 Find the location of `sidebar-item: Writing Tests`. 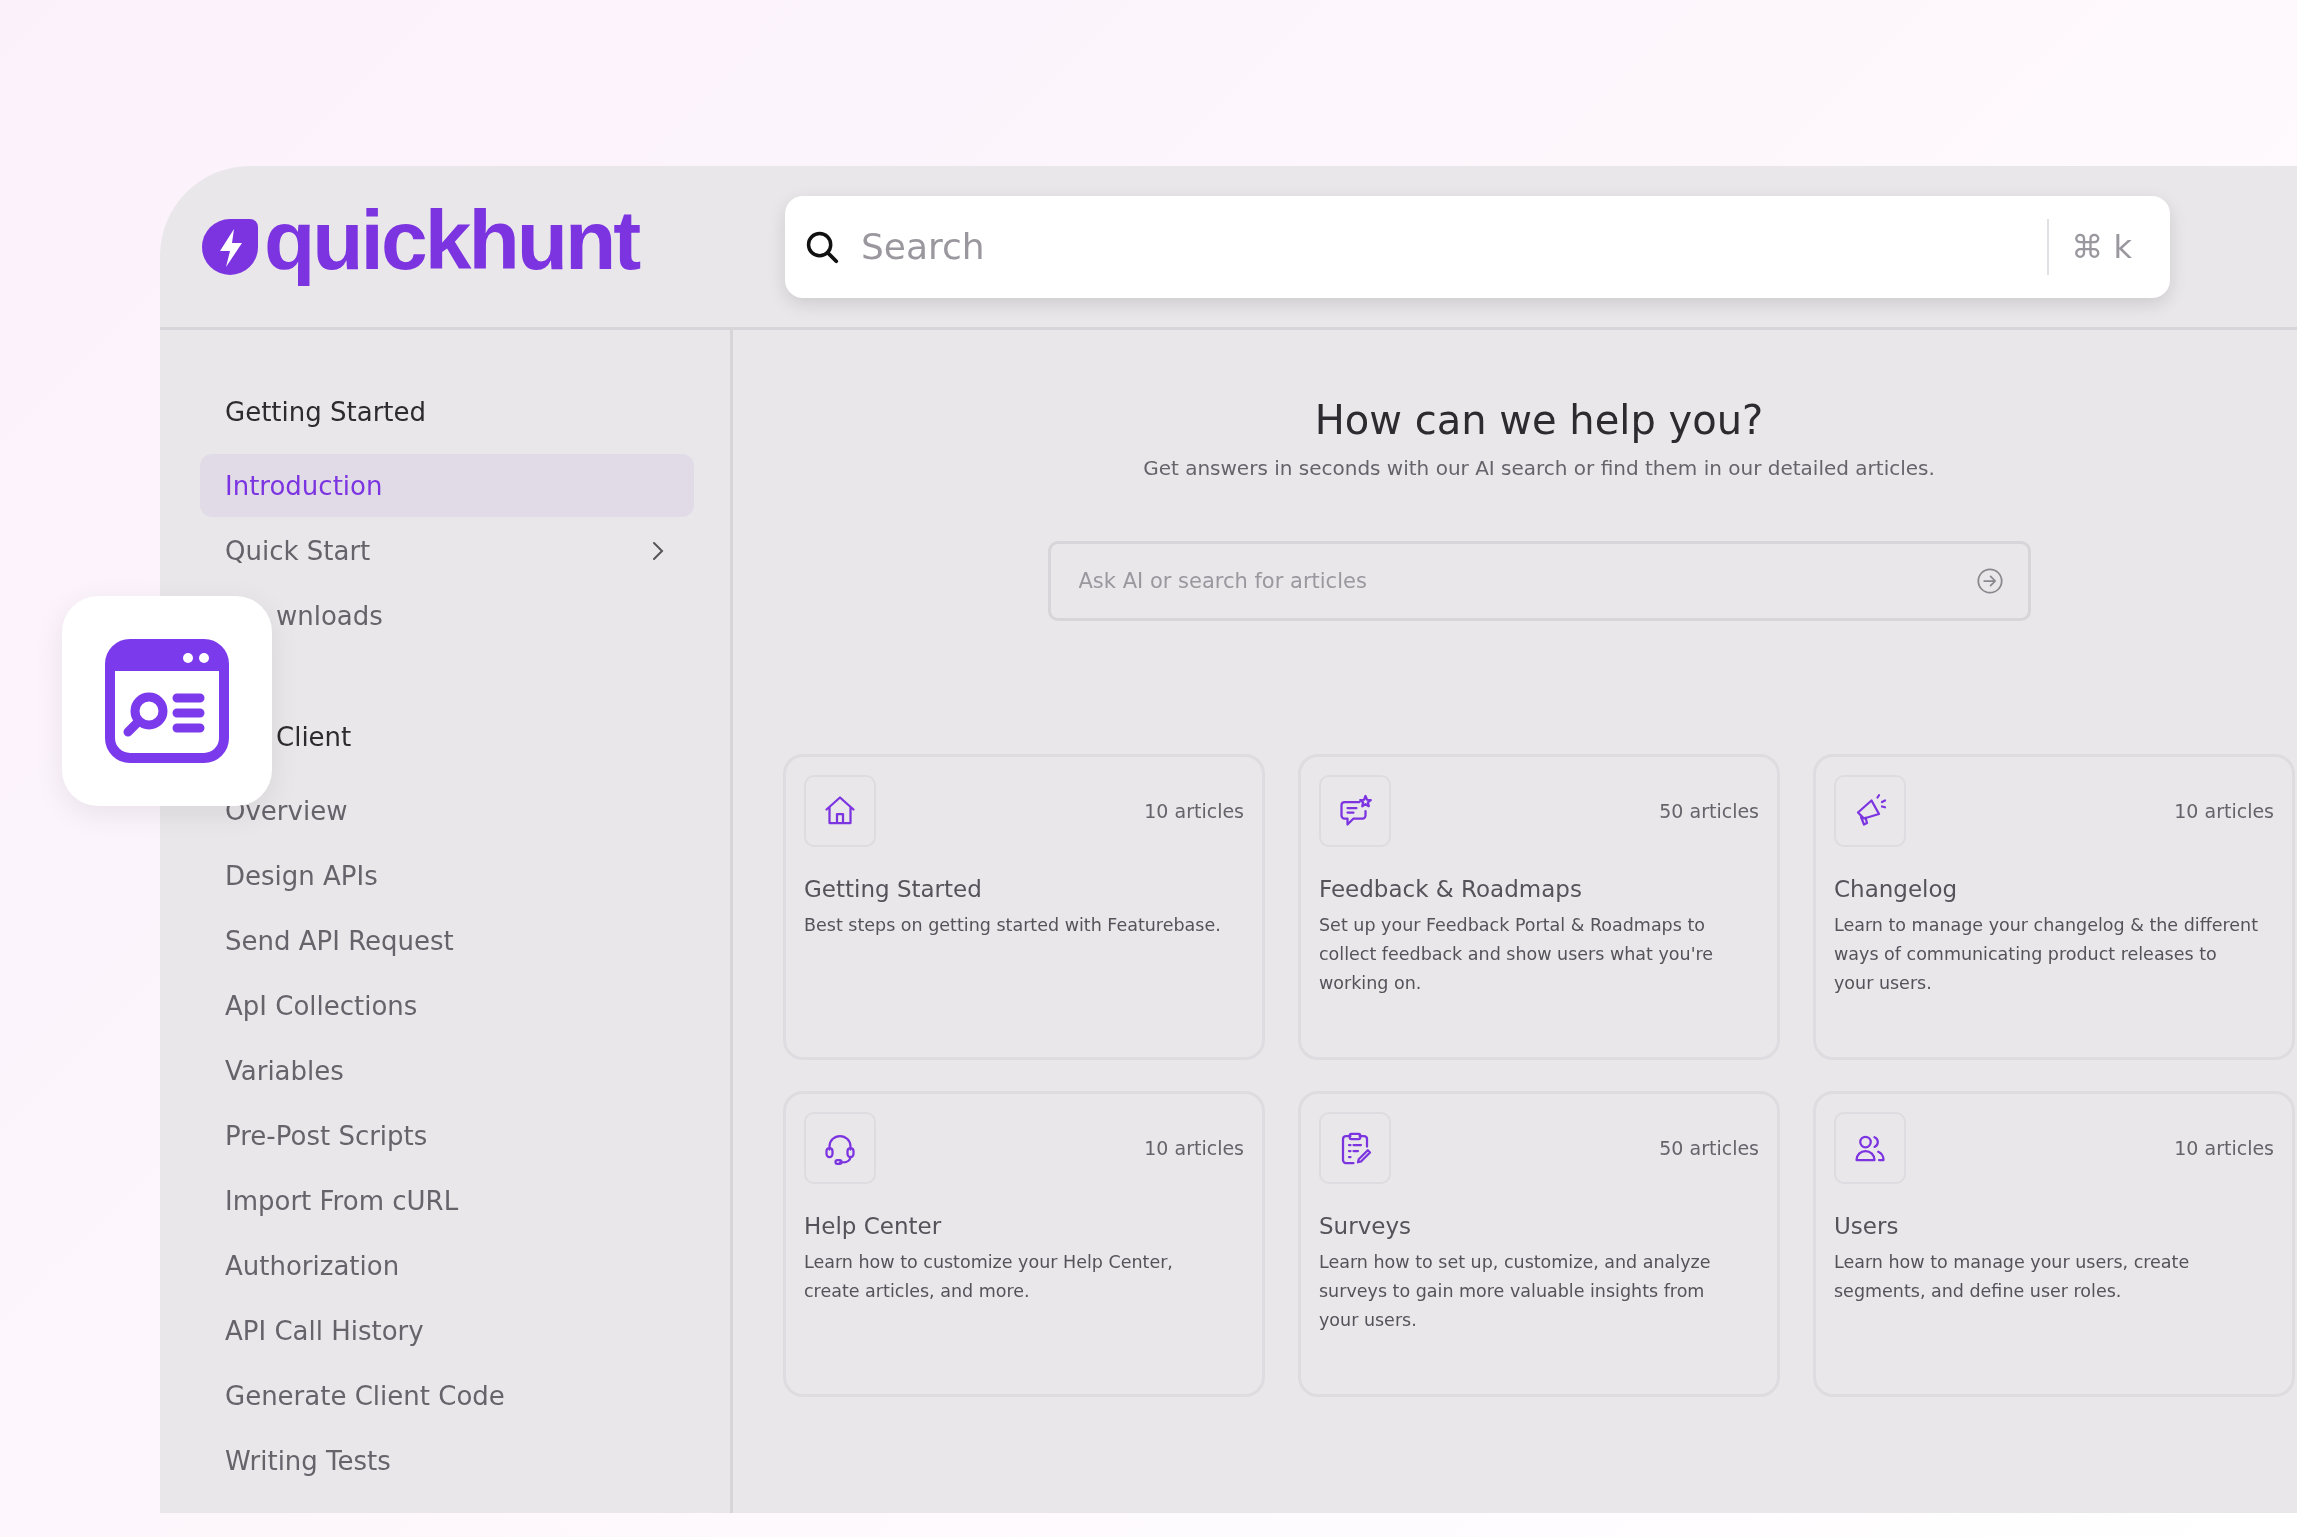

sidebar-item: Writing Tests is located at coordinates (447, 1460).